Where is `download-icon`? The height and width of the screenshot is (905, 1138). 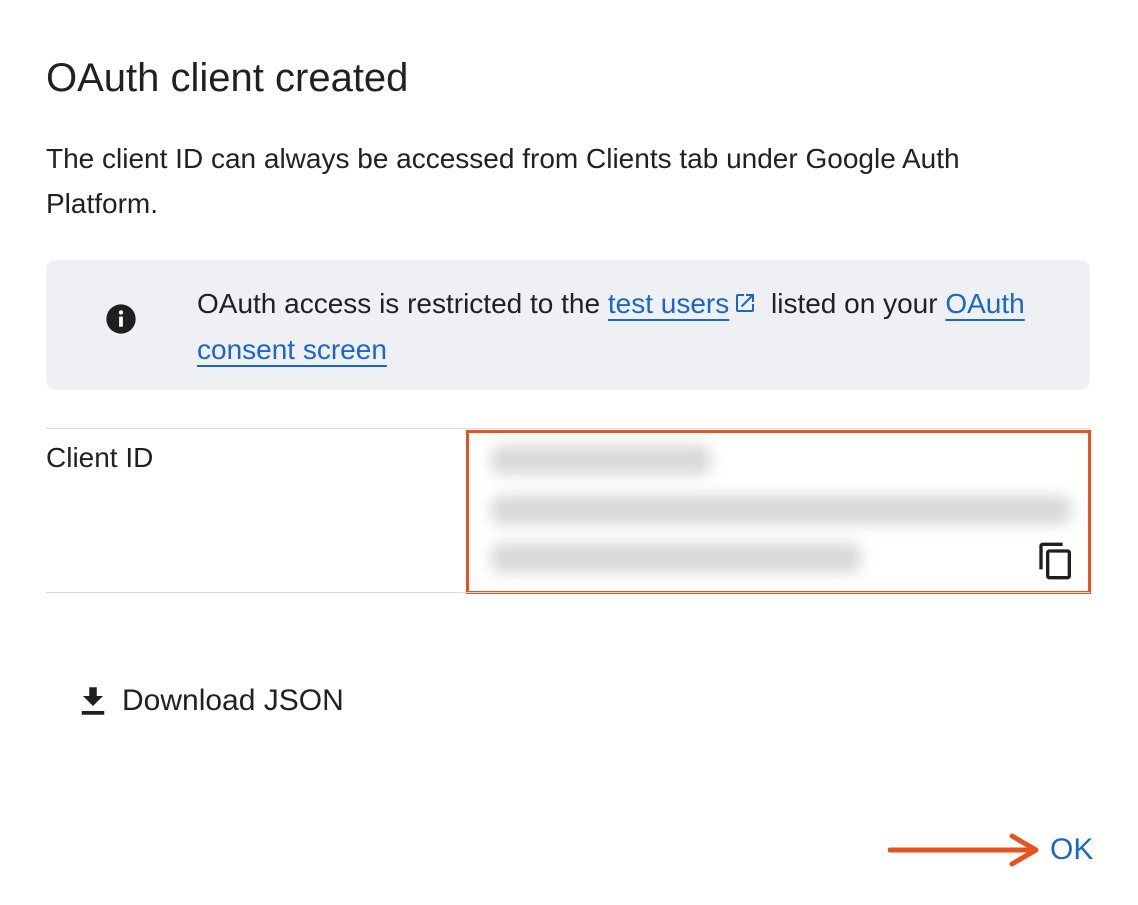 download-icon is located at coordinates (93, 701).